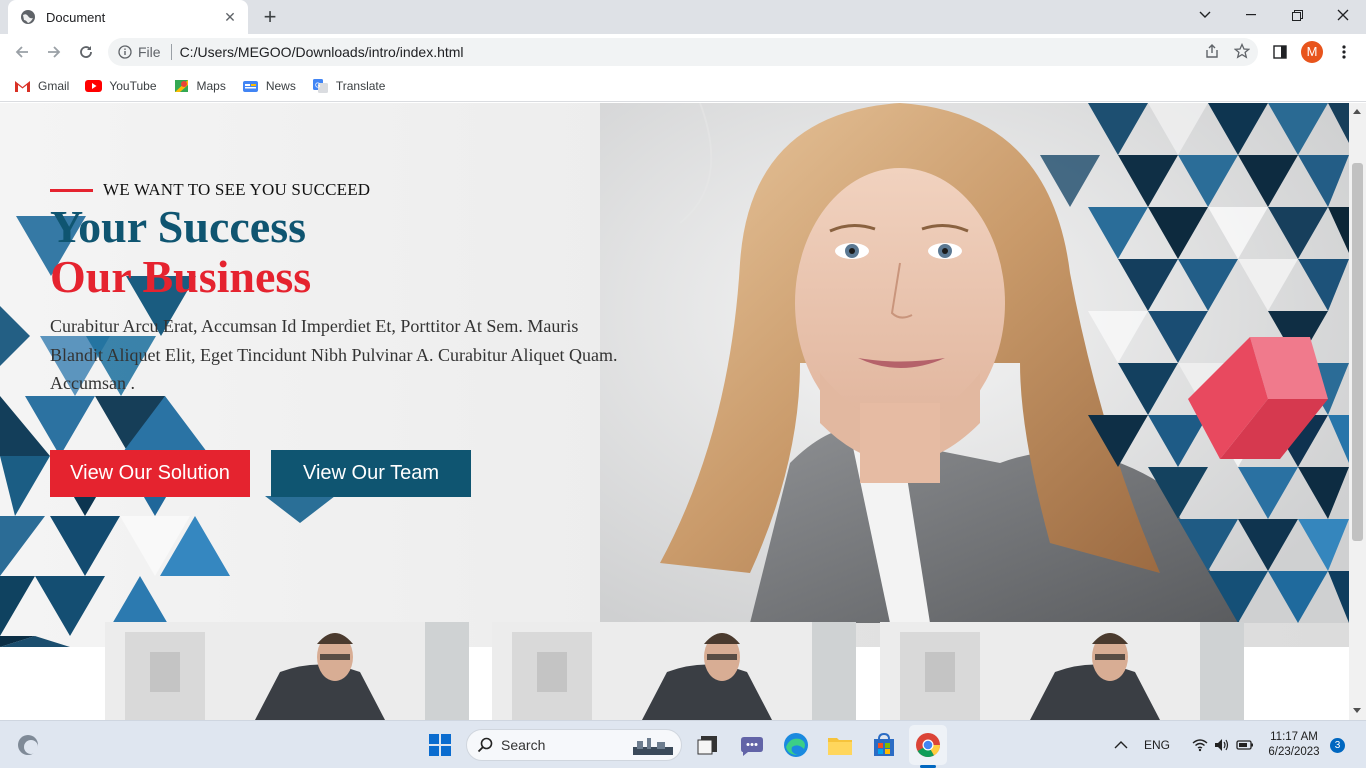 Image resolution: width=1366 pixels, height=769 pixels. What do you see at coordinates (1357, 352) in the screenshot?
I see `scroll-thumb` at bounding box center [1357, 352].